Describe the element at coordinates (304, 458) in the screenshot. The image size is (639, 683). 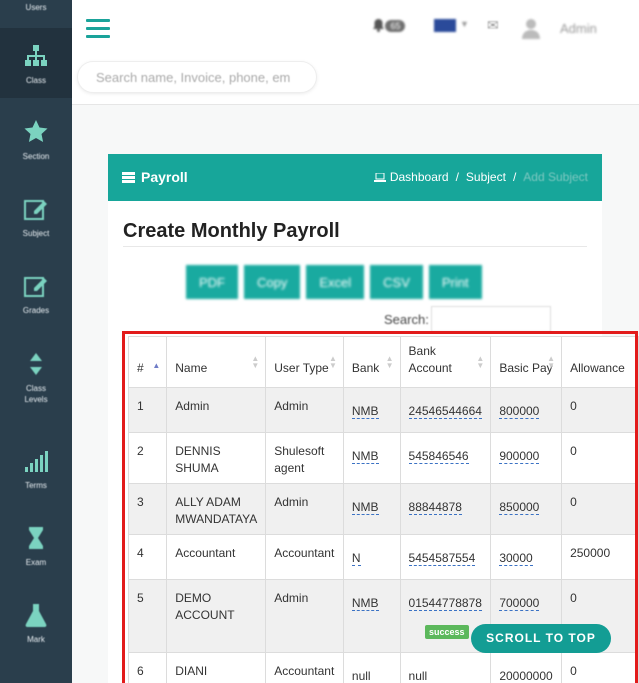
I see `cell-user-type: Shulesoft agent` at that location.